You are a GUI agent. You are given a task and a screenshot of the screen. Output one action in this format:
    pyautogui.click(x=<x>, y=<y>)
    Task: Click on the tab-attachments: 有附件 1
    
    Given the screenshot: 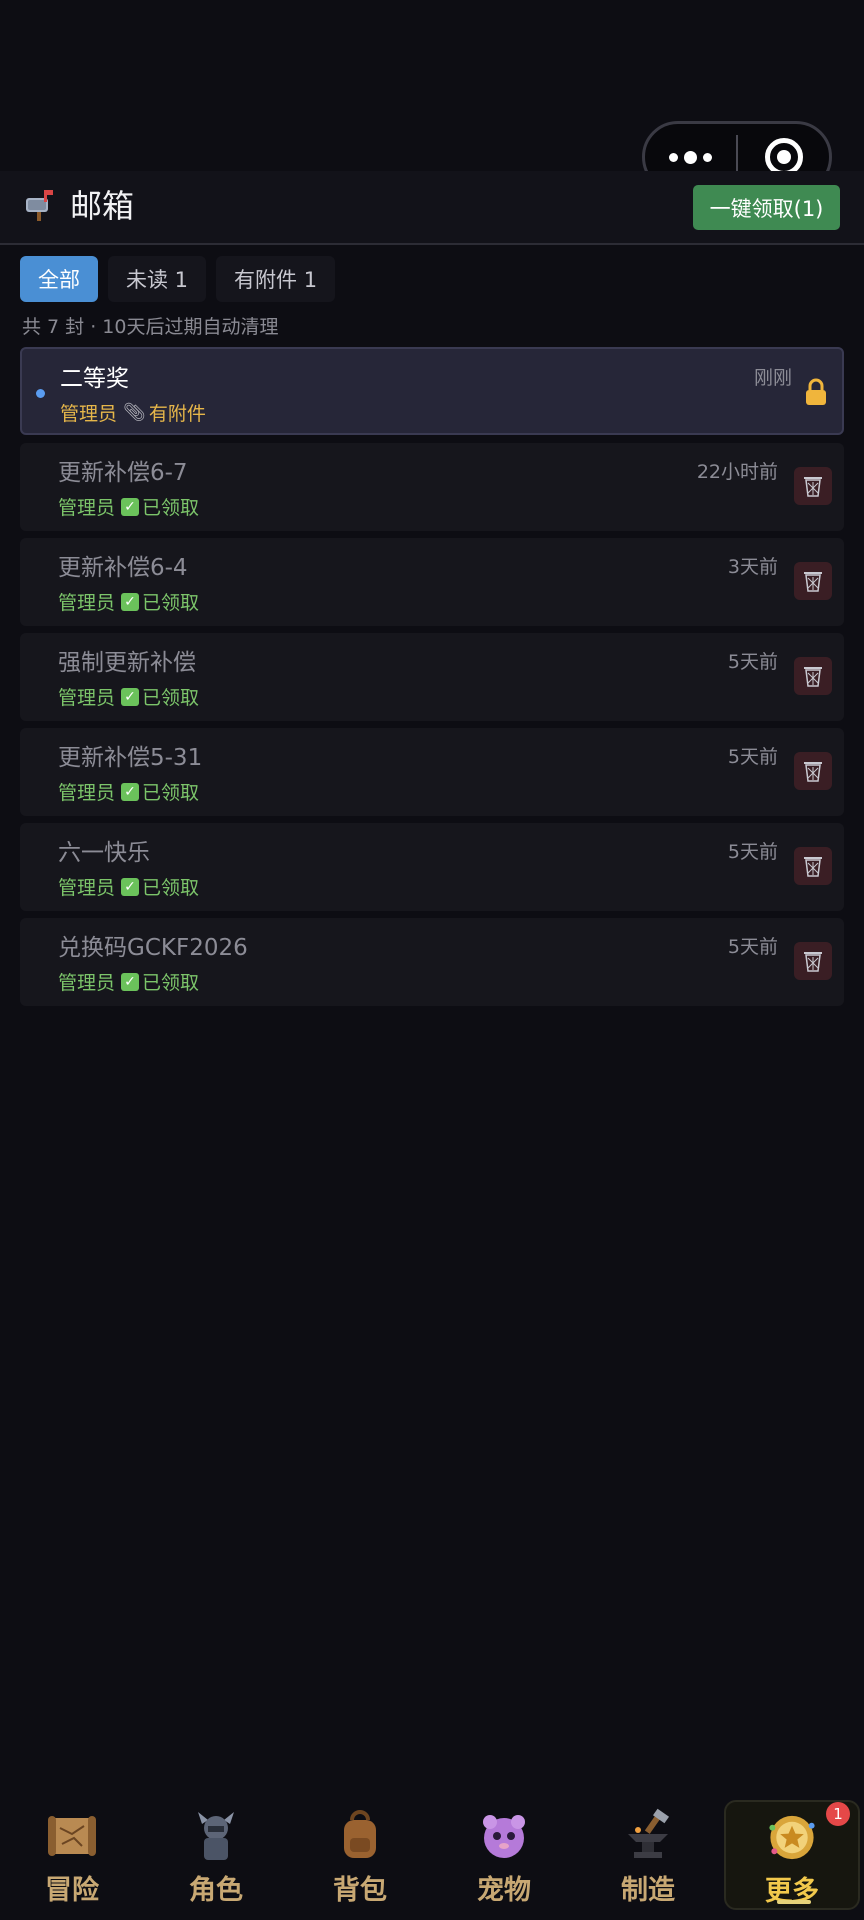 What is the action you would take?
    pyautogui.click(x=276, y=279)
    